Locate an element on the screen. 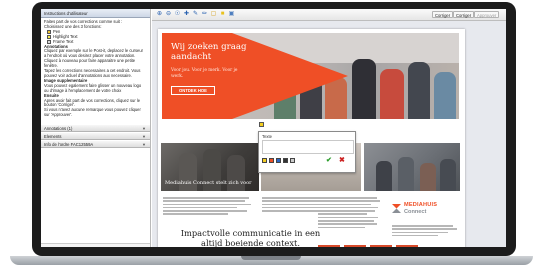  annotation-marker is located at coordinates (261, 124).